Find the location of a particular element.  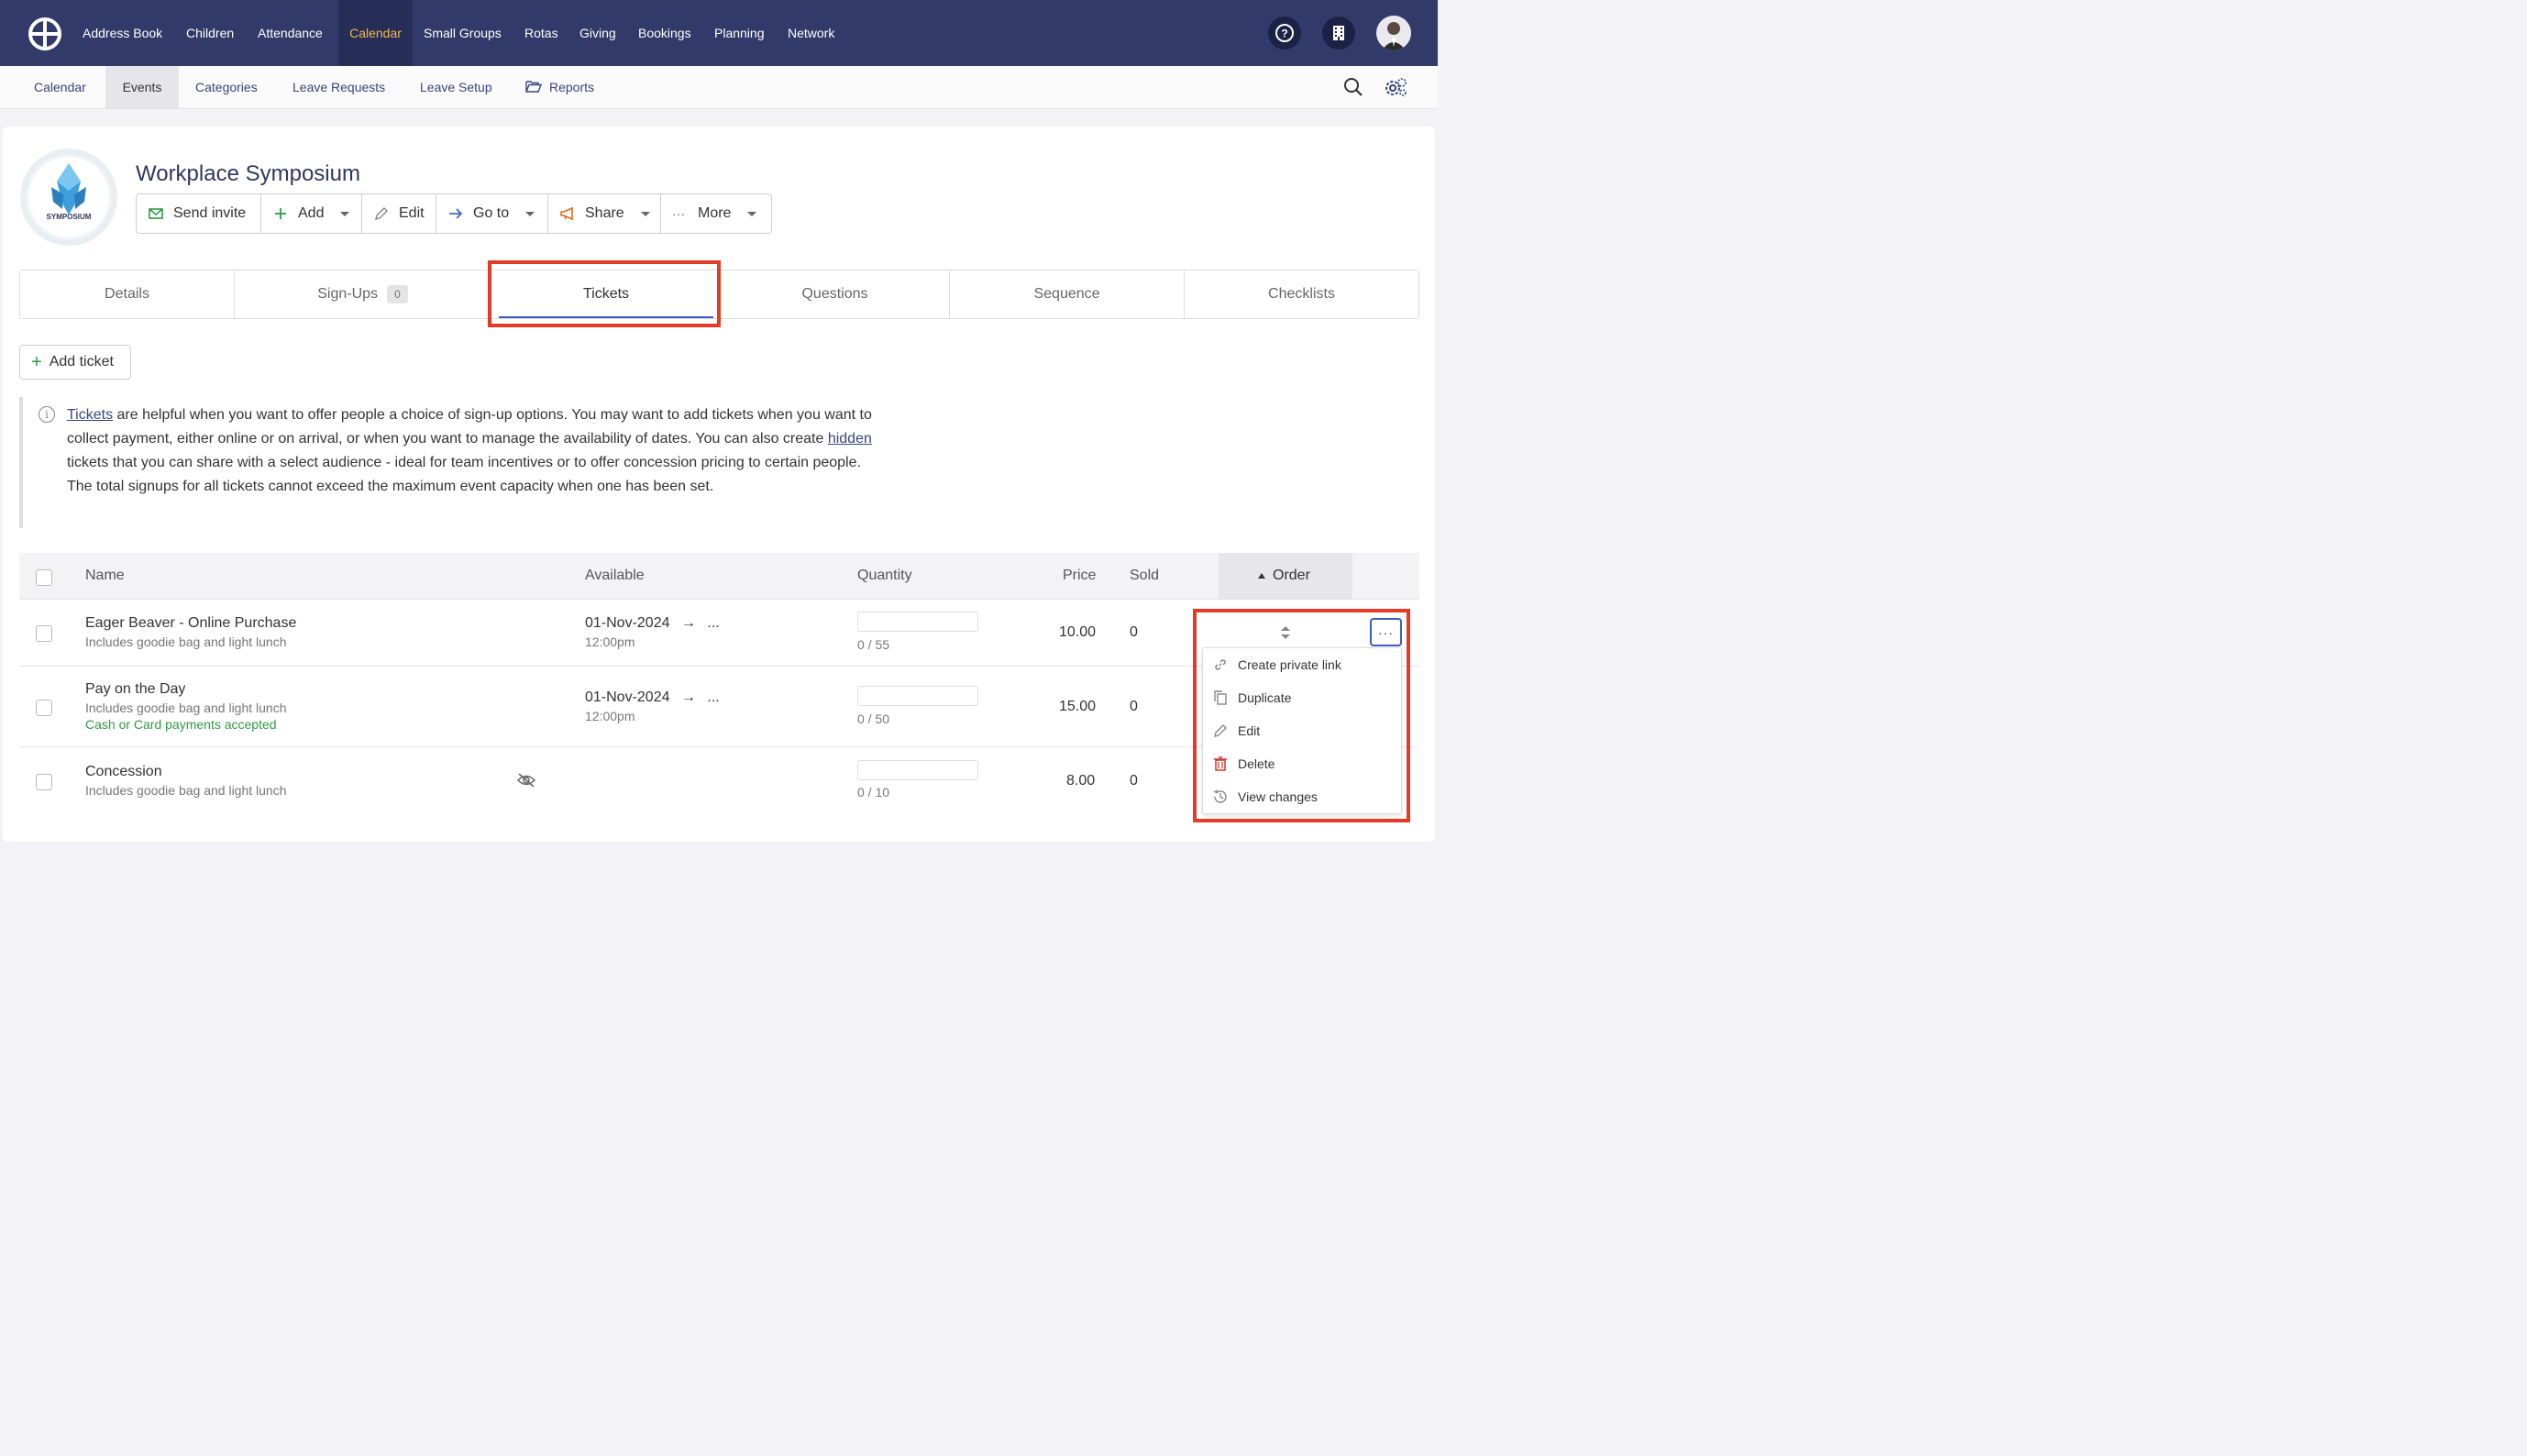

ticket-price: 8.00 is located at coordinates (1081, 781).